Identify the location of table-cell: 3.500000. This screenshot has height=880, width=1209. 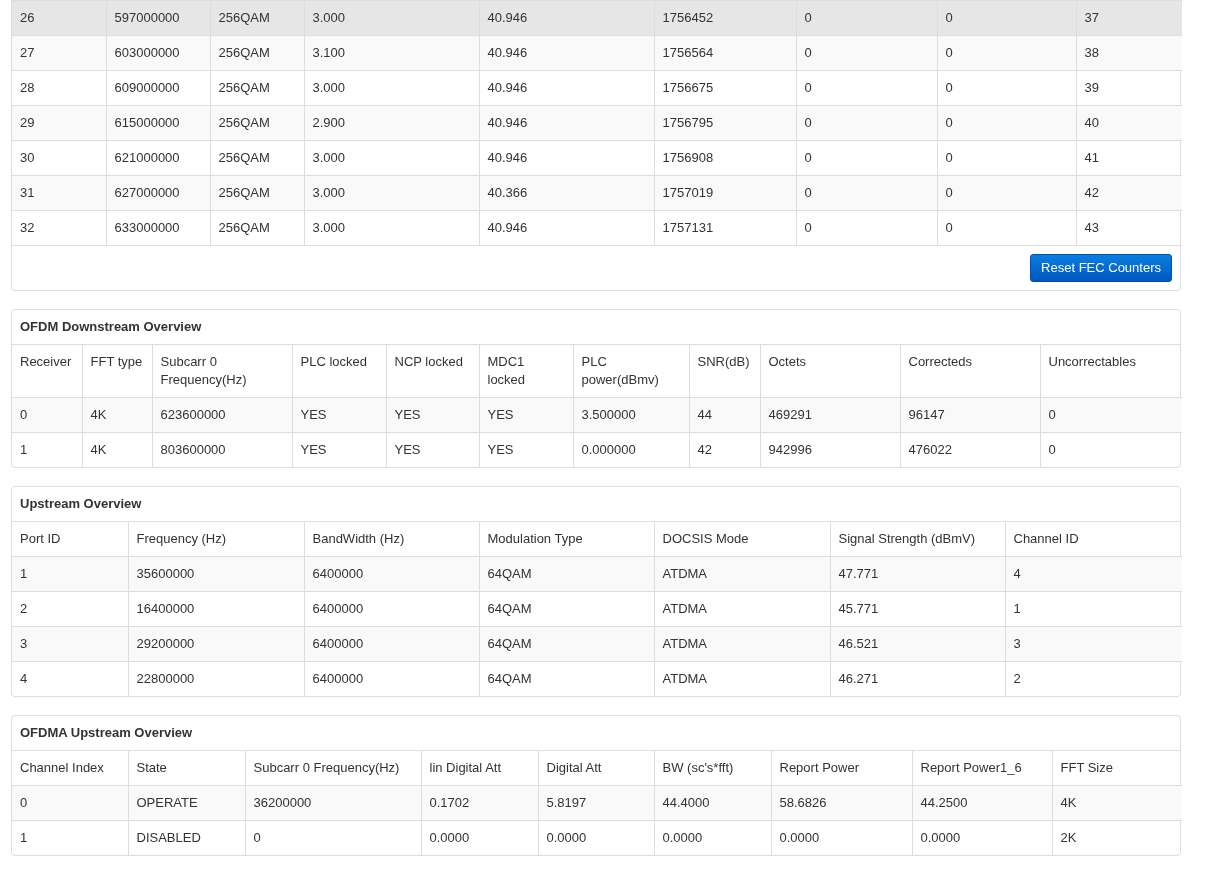
(631, 415).